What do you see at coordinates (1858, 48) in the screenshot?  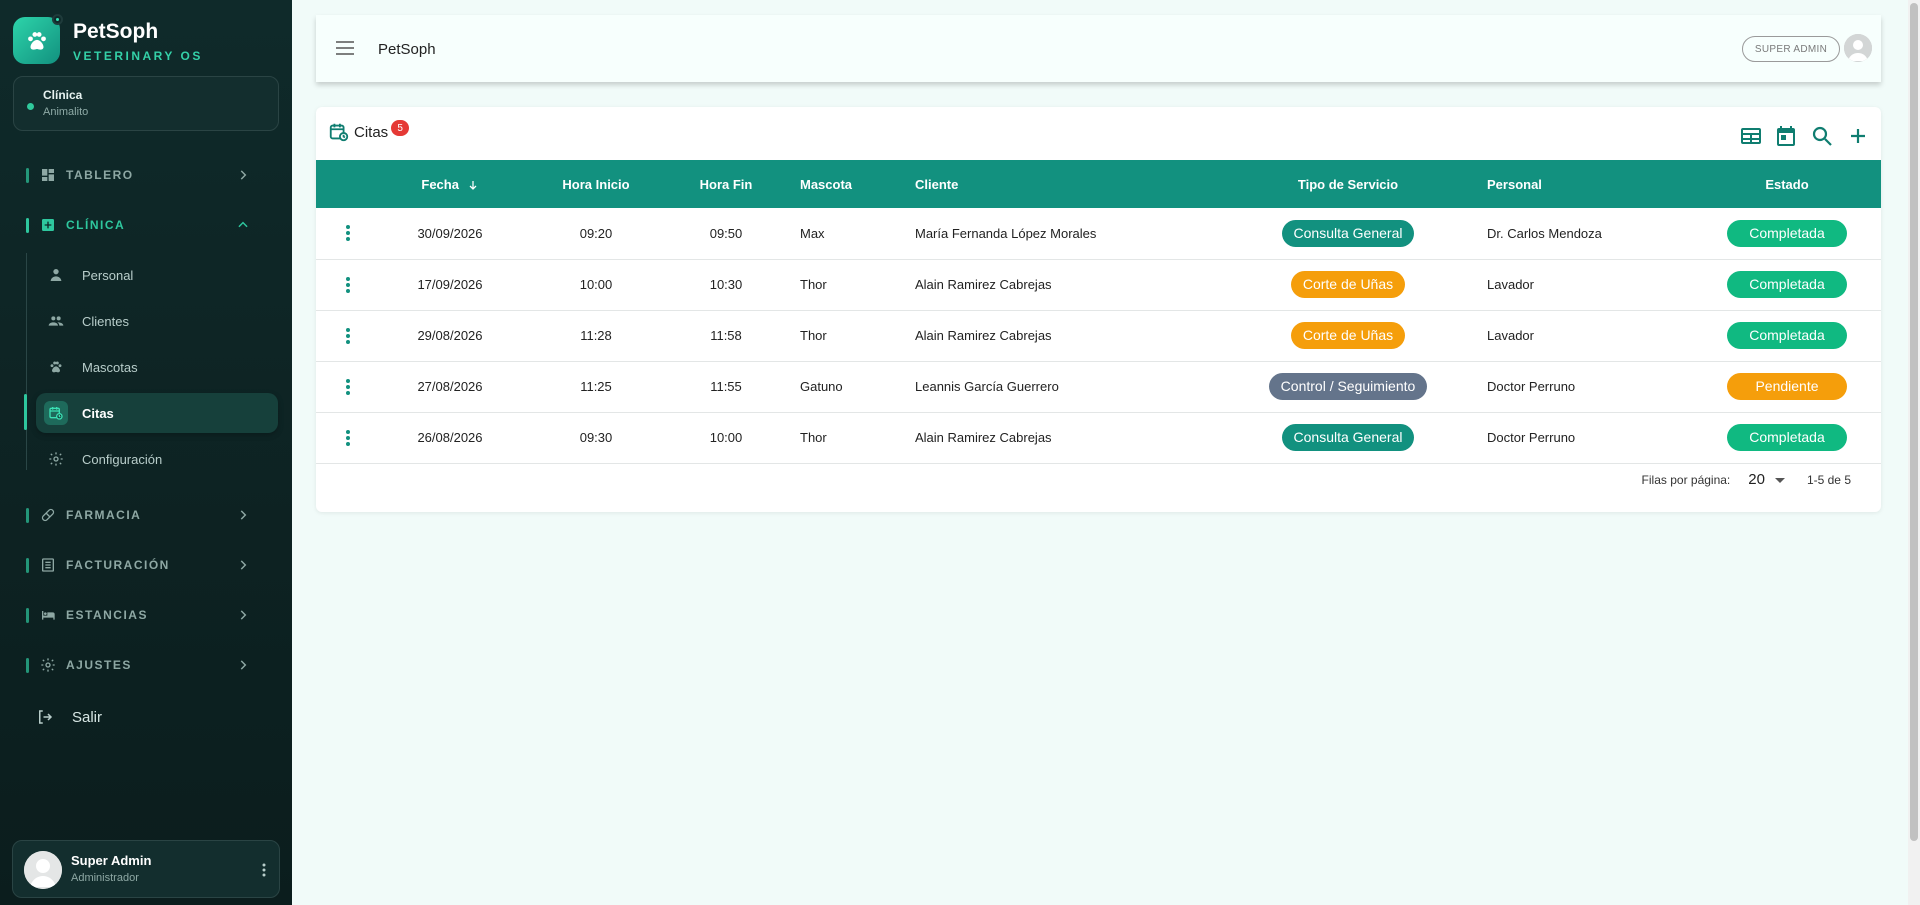 I see `avatar` at bounding box center [1858, 48].